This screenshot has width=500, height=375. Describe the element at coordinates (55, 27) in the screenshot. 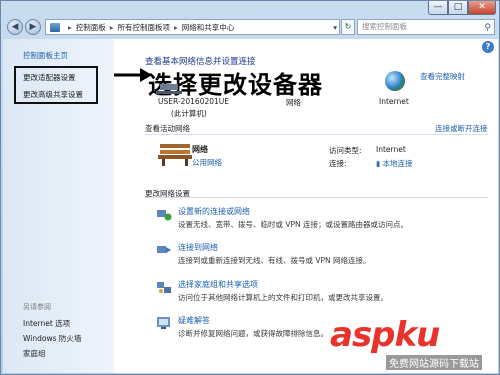

I see `control-panel-icon` at that location.